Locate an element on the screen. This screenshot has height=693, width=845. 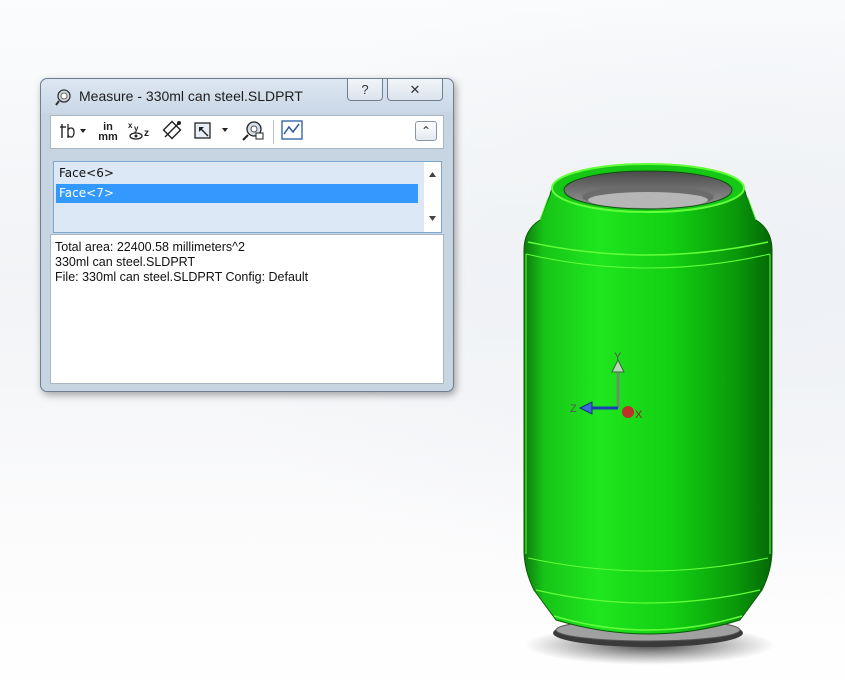
svg-text: z is located at coordinates (146, 133).